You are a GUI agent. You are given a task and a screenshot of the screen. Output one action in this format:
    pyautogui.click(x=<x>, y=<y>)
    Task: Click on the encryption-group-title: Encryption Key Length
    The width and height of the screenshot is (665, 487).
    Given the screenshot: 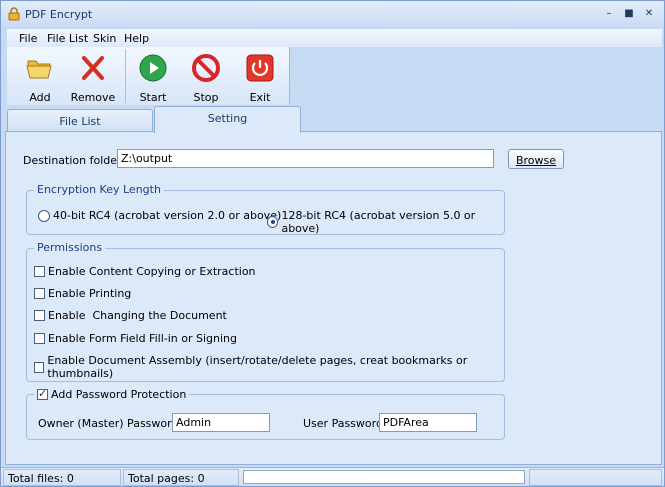 What is the action you would take?
    pyautogui.click(x=99, y=189)
    